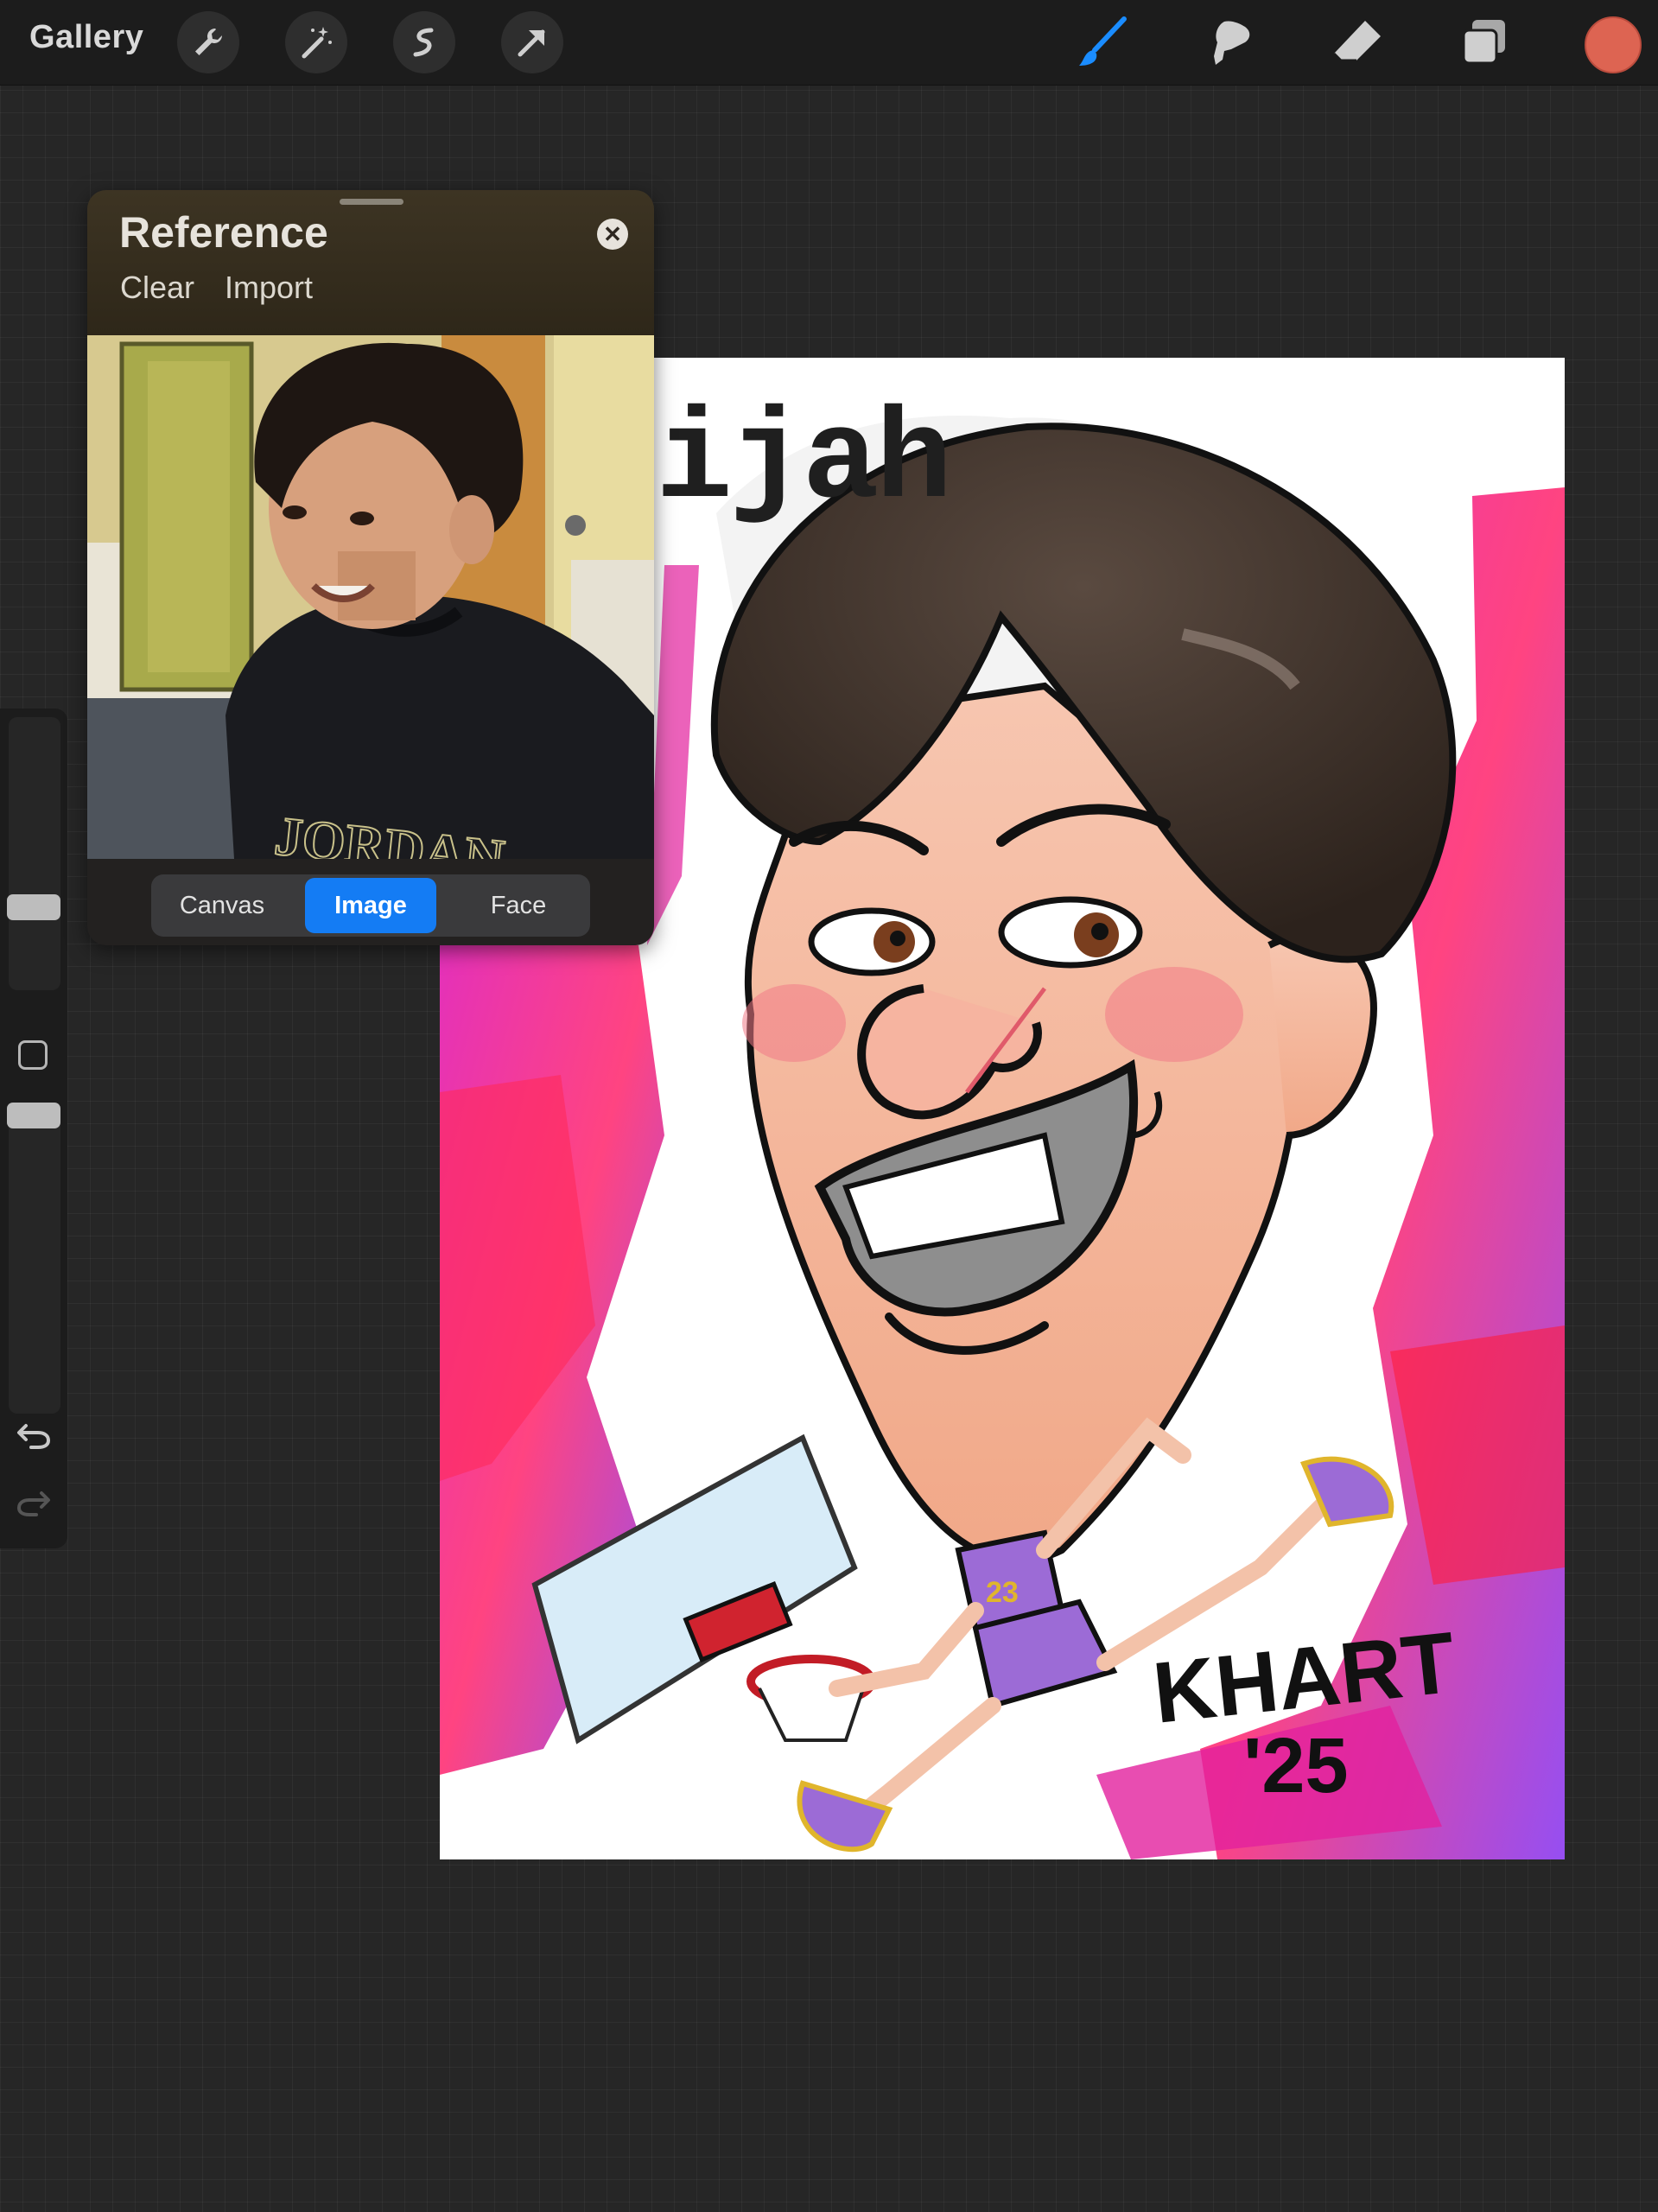 The image size is (1658, 2212). Describe the element at coordinates (804, 463) in the screenshot. I see `artwork-name-text: ijah` at that location.